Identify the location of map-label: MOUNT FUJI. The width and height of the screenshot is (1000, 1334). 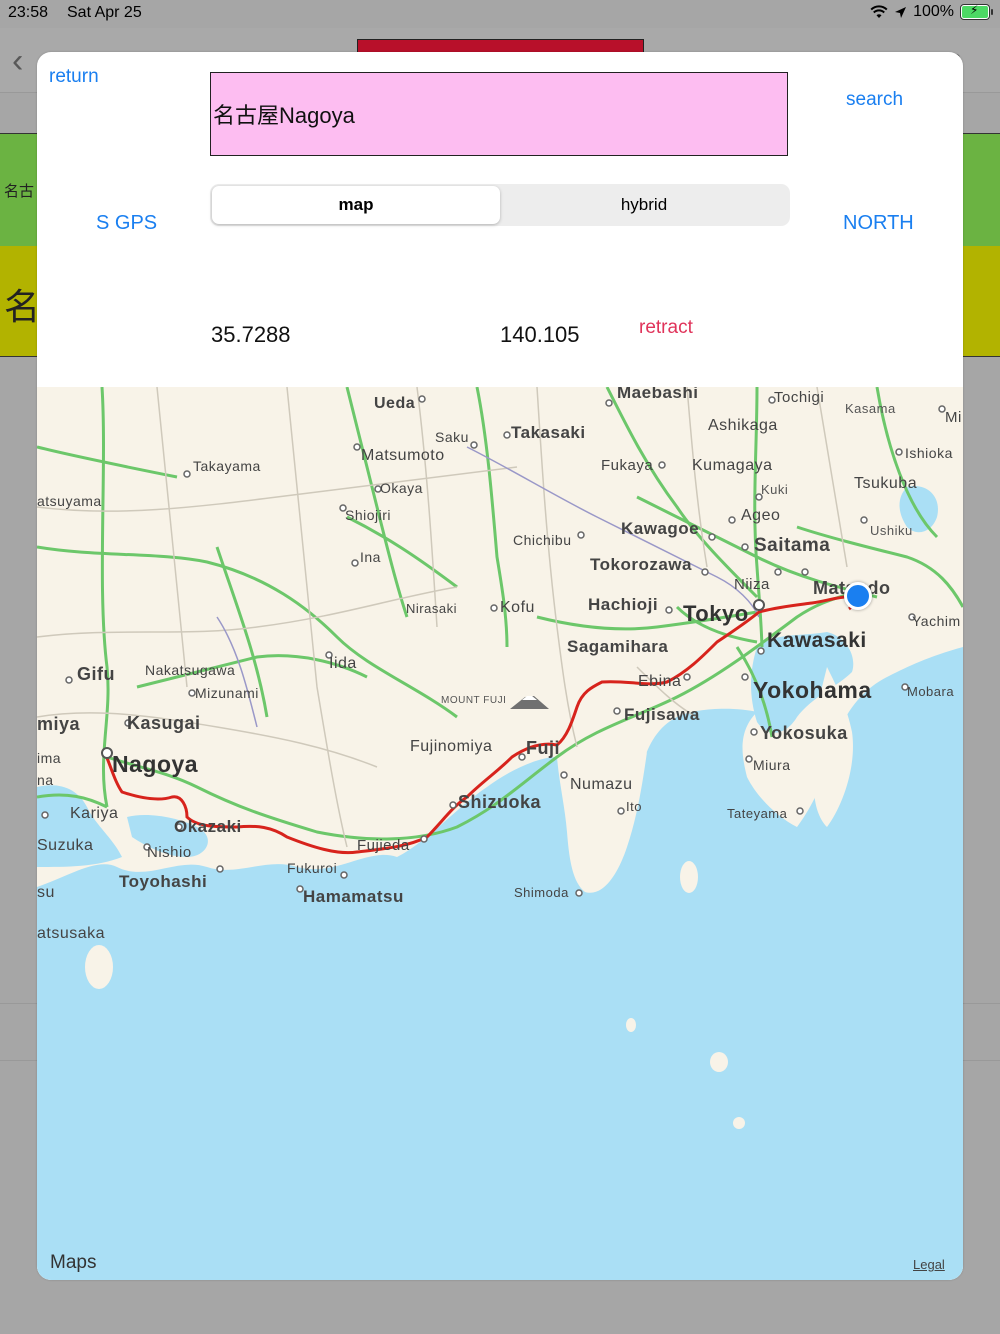
(474, 700).